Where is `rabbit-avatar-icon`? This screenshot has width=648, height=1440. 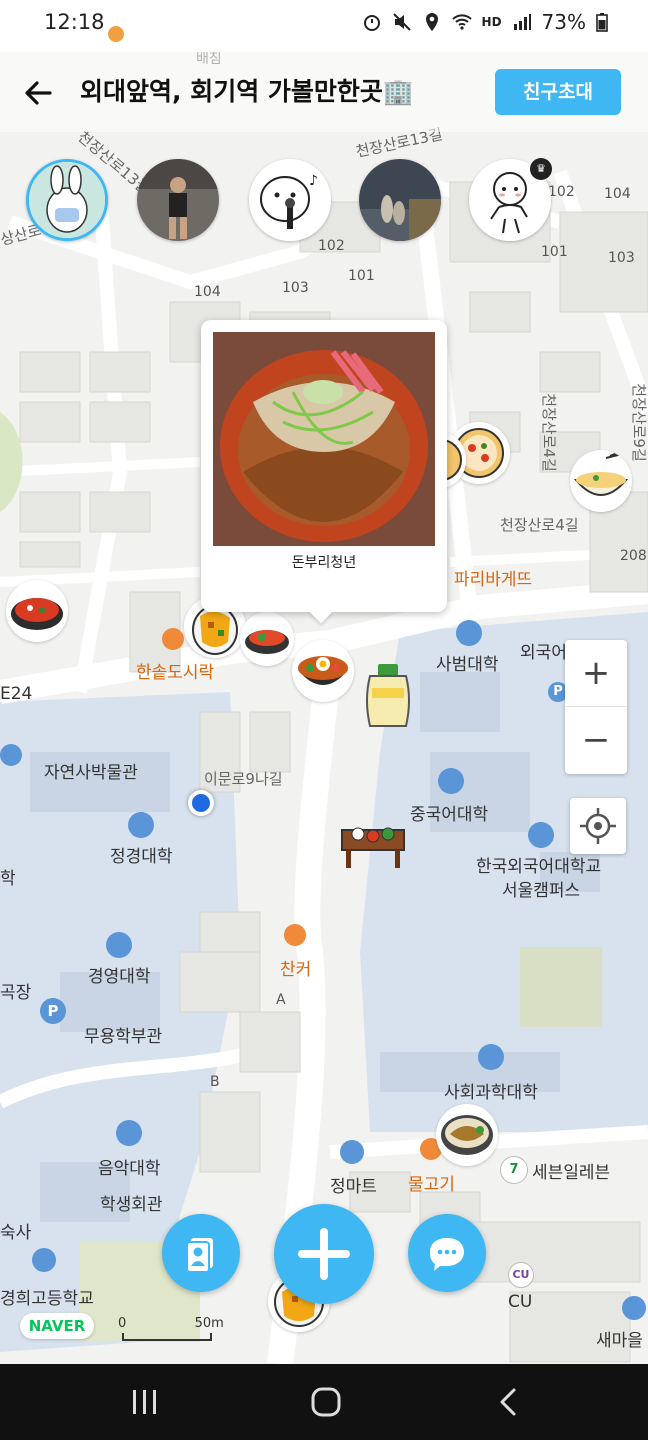 rabbit-avatar-icon is located at coordinates (67, 200).